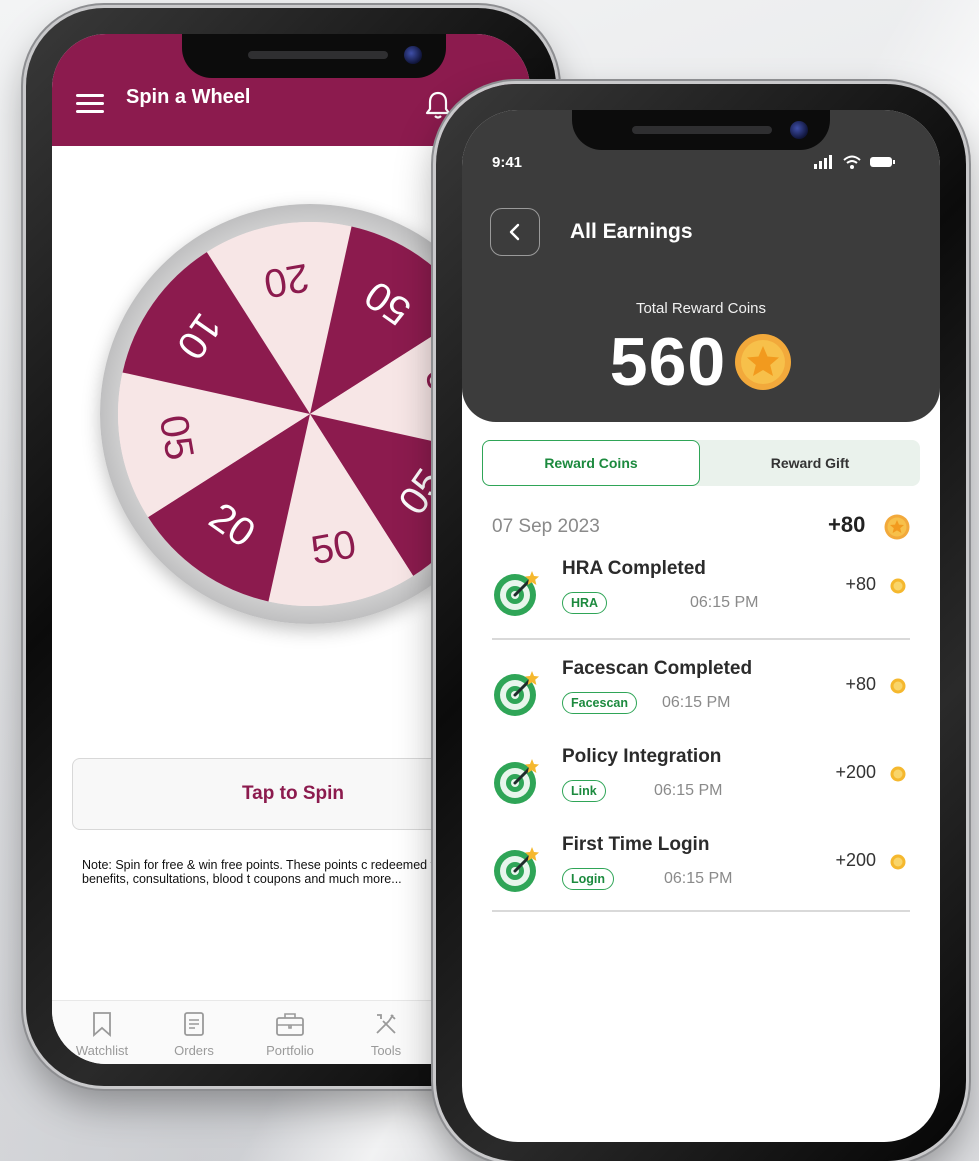 This screenshot has width=979, height=1161. Describe the element at coordinates (438, 105) in the screenshot. I see `bell-icon` at that location.